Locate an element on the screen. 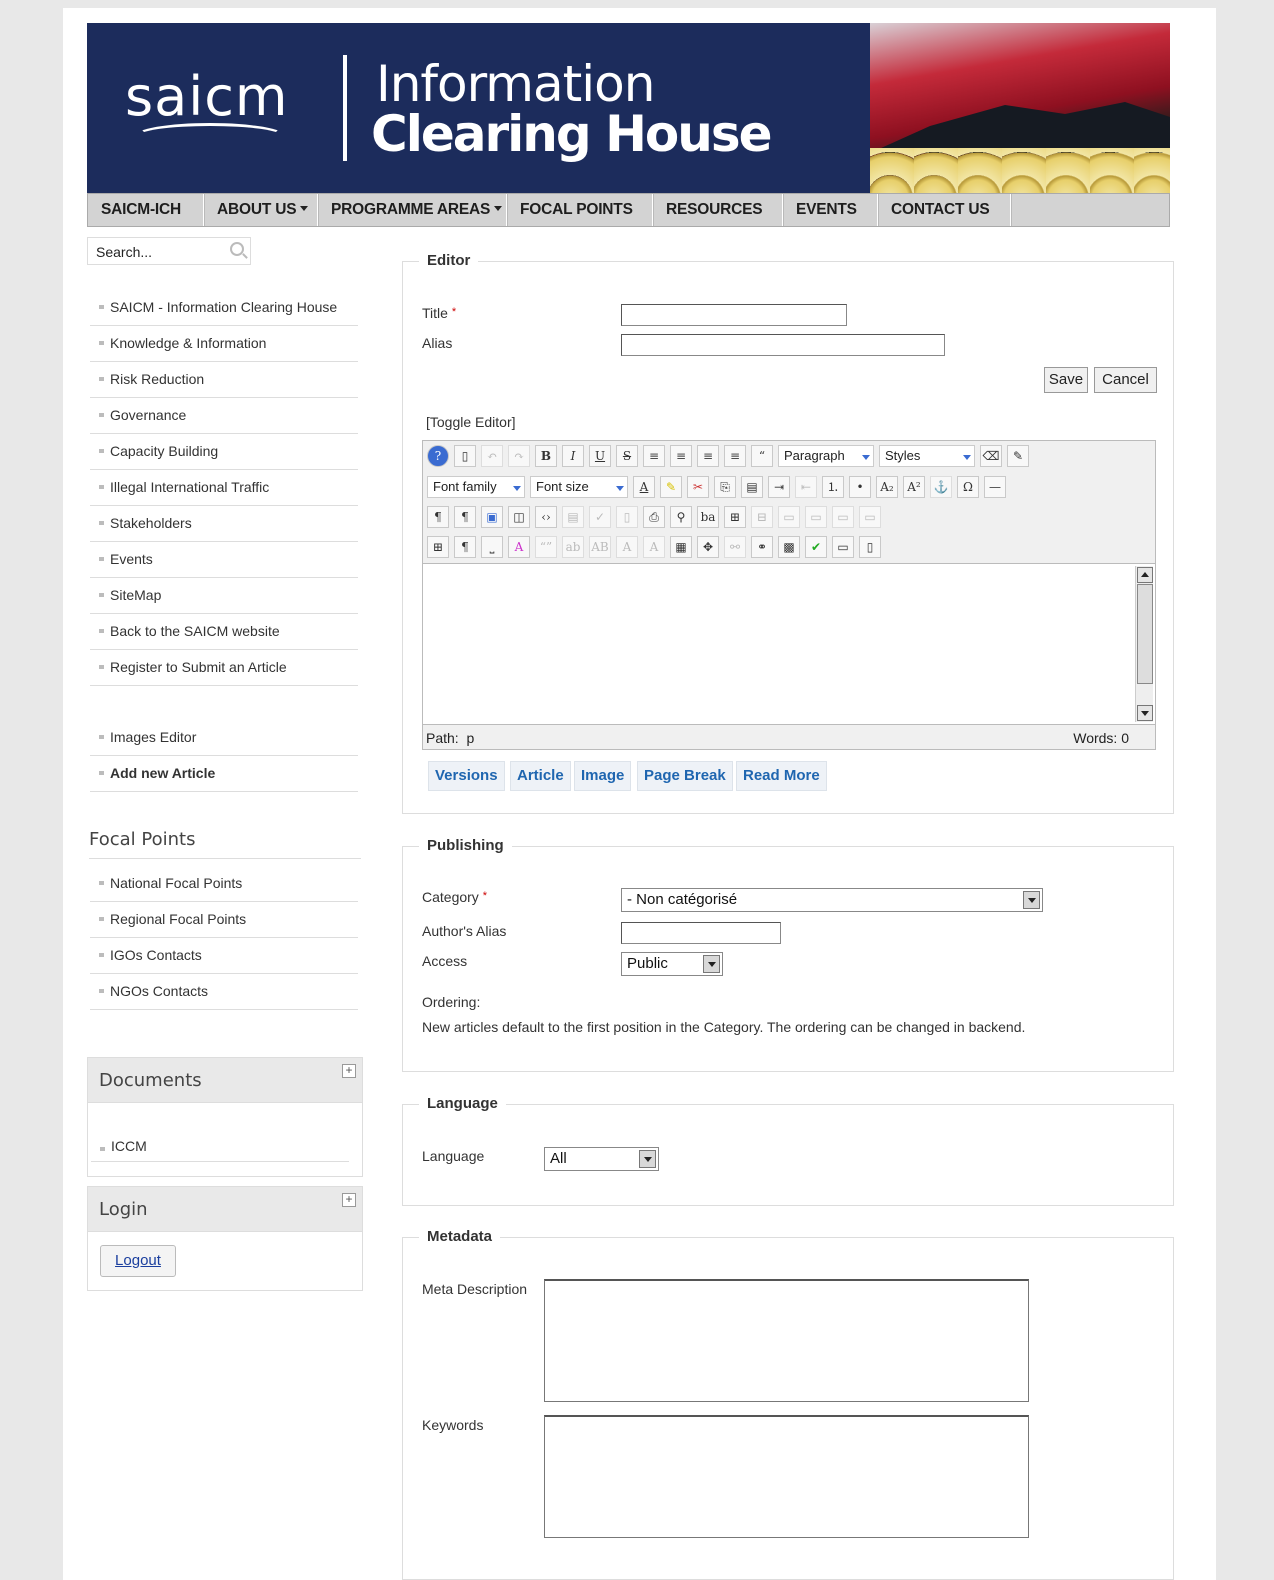 The height and width of the screenshot is (1580, 1274). eraser-icon: ⌫ is located at coordinates (991, 456).